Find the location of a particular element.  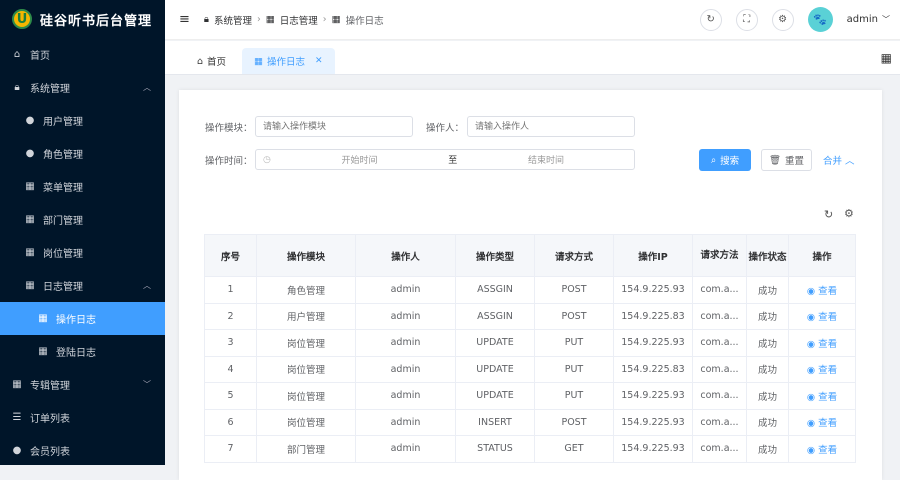

sidebar-item-login-log: ▦ 登陆日志 is located at coordinates (82, 351).